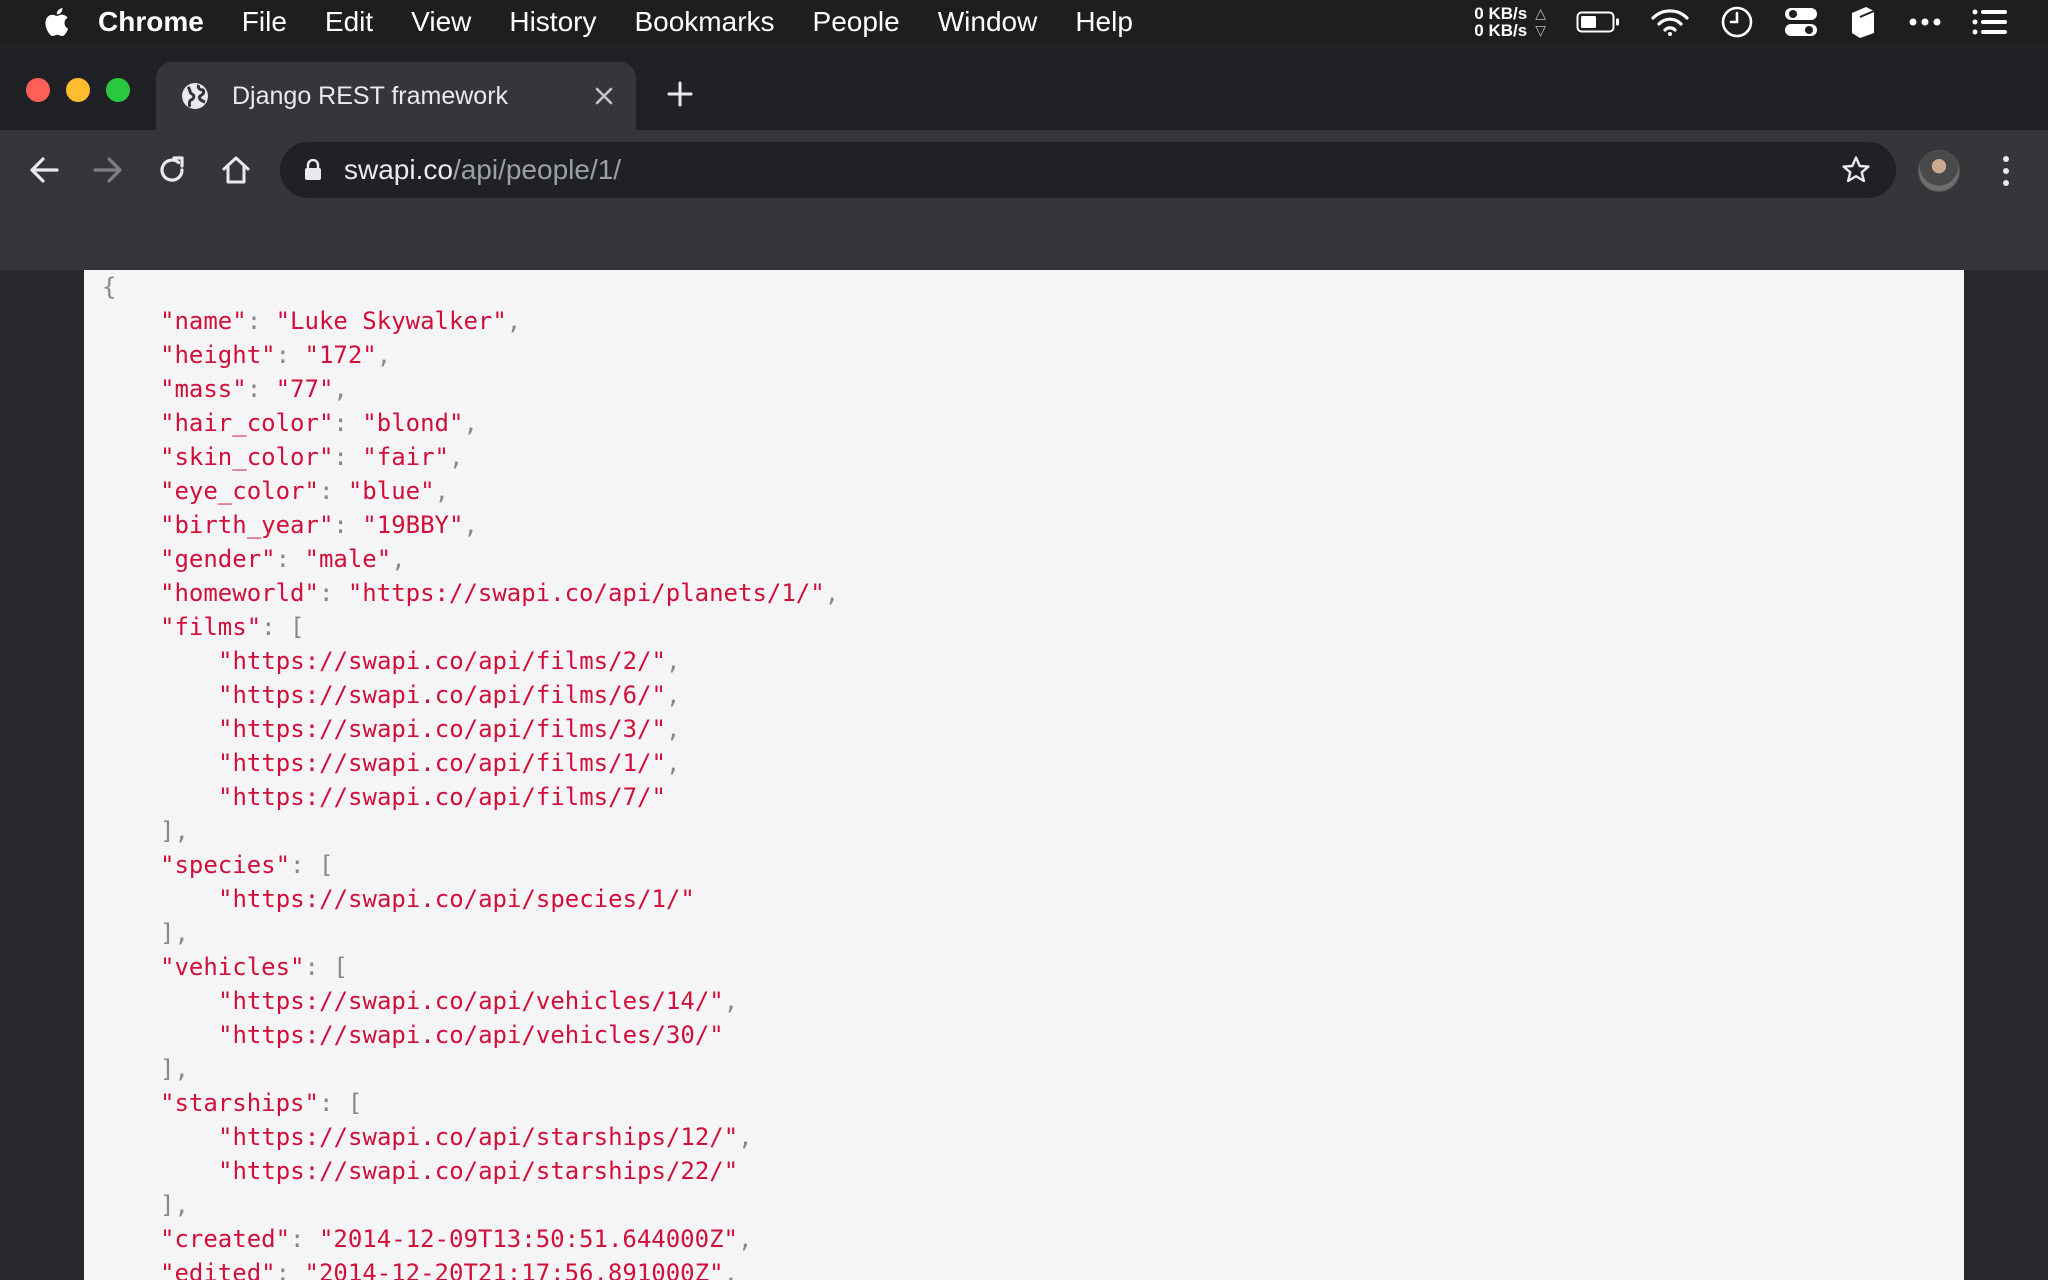  I want to click on wifi-icon, so click(1670, 22).